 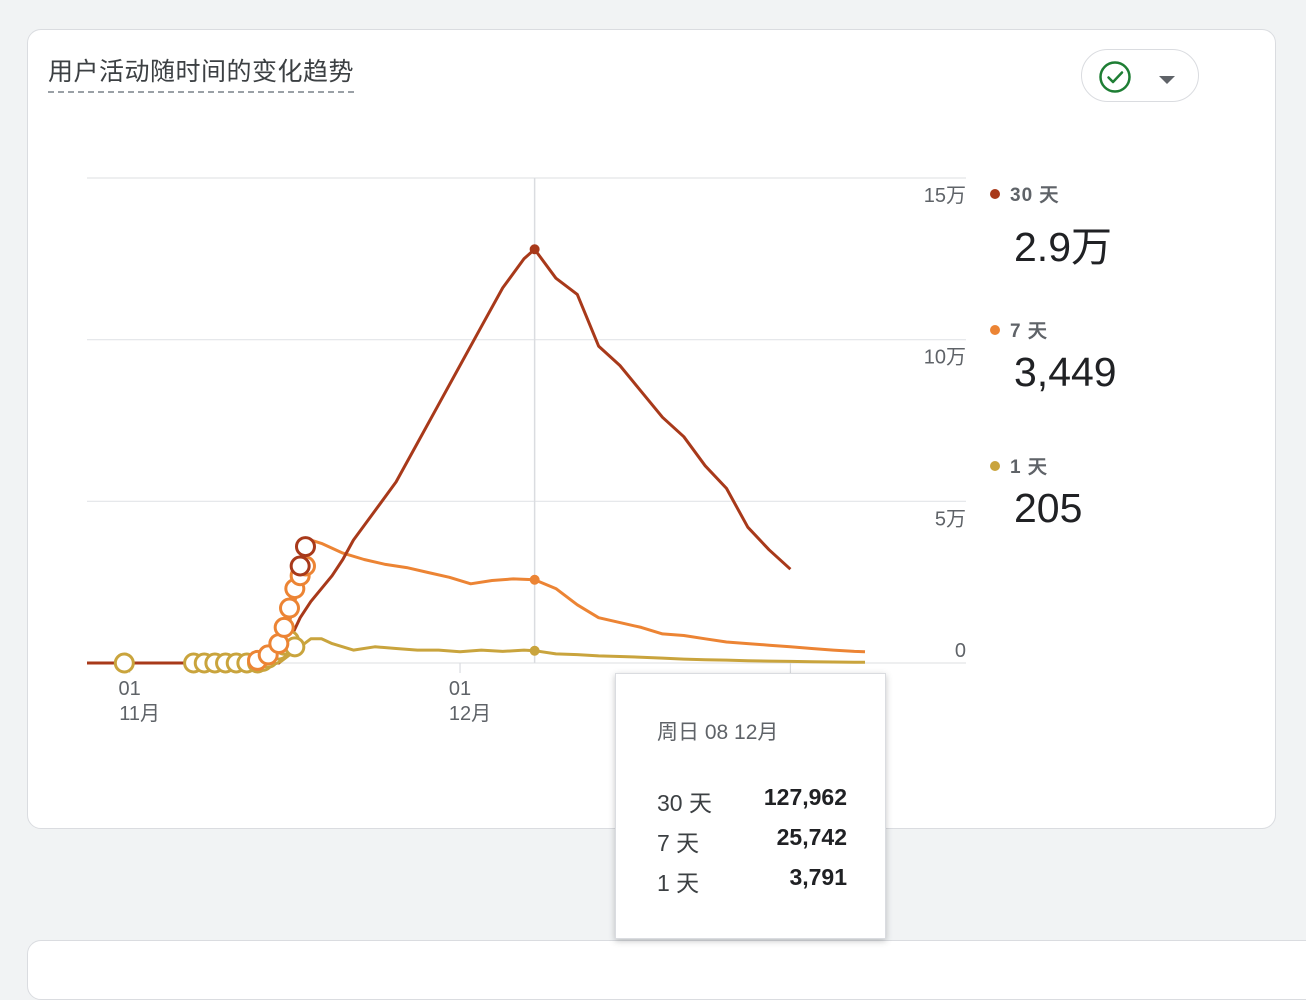 What do you see at coordinates (752, 801) in the screenshot?
I see `tooltip-row: 30 天 127,962` at bounding box center [752, 801].